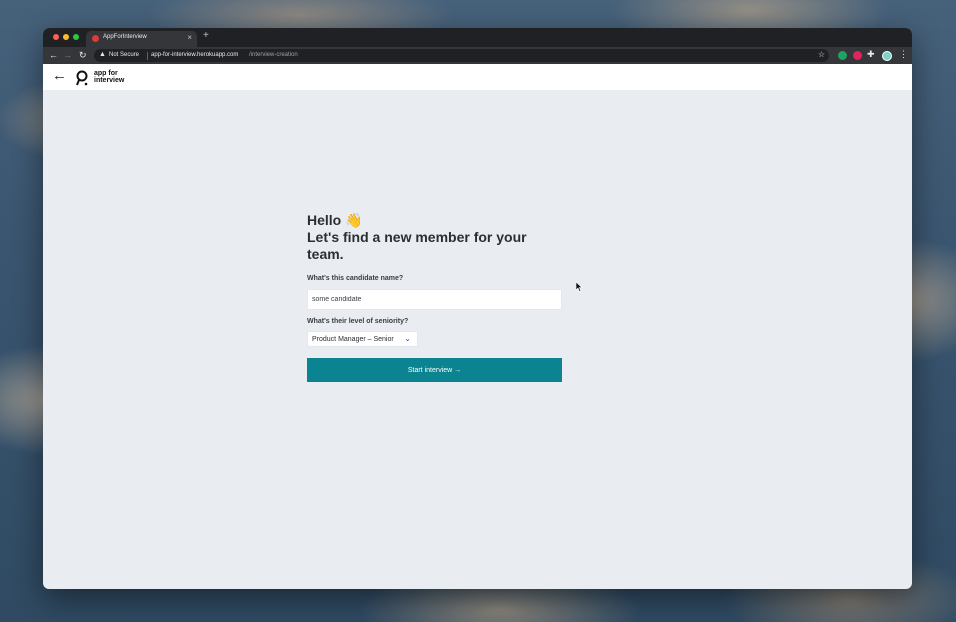  I want to click on app-header: ← app for interview, so click(477, 77).